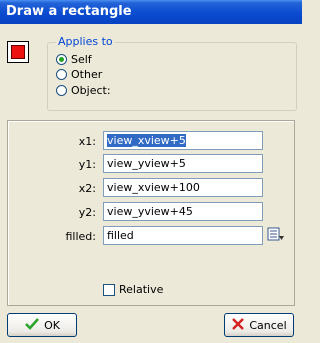  What do you see at coordinates (61, 74) in the screenshot?
I see `radio-other-button` at bounding box center [61, 74].